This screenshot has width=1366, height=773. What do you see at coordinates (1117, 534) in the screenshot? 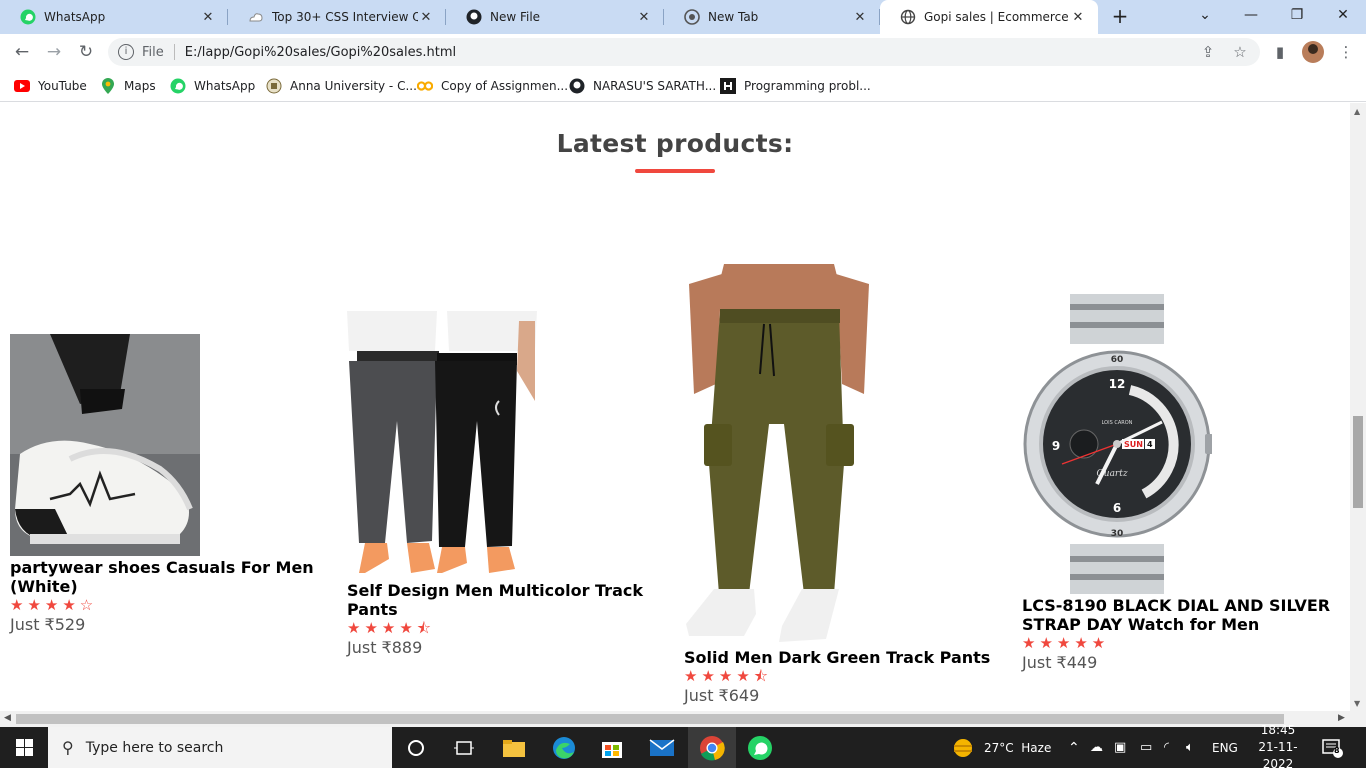
I see `svg-text: 30` at bounding box center [1117, 534].